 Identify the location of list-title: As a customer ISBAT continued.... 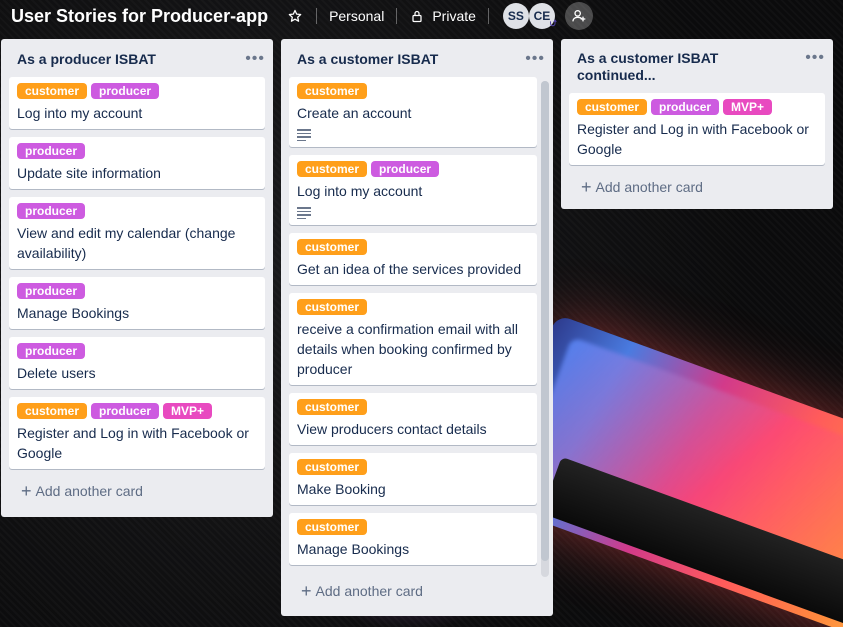
(662, 67).